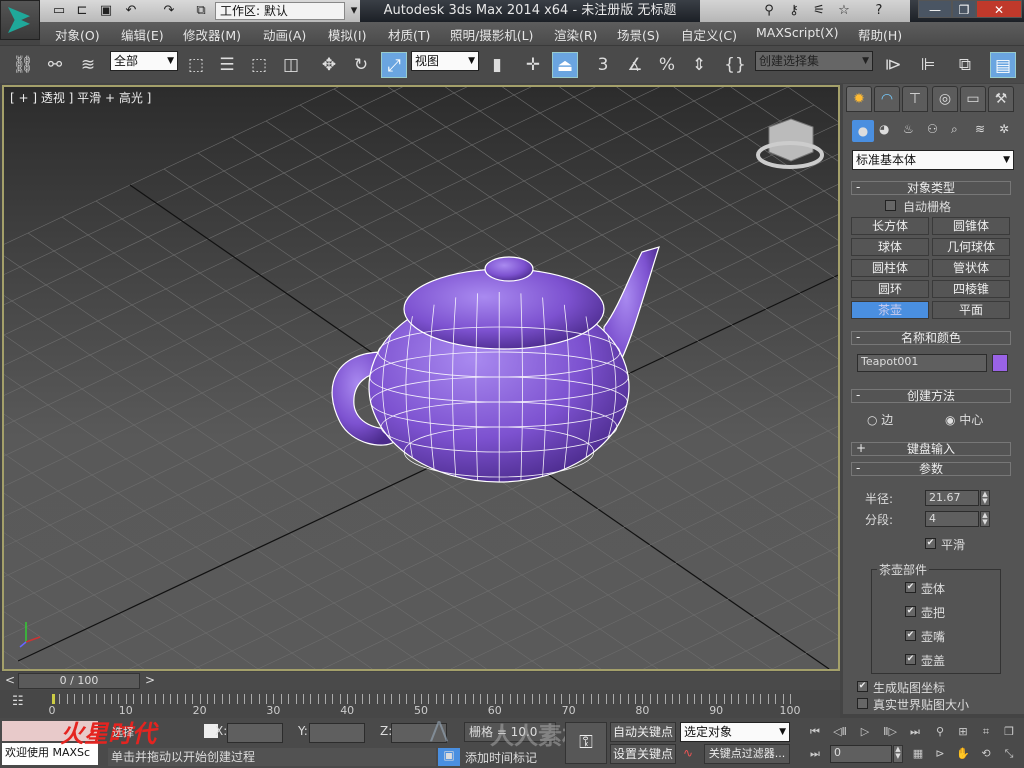 Image resolution: width=1024 pixels, height=768 pixels. What do you see at coordinates (533, 65) in the screenshot?
I see `manipulate-icon: ✛` at bounding box center [533, 65].